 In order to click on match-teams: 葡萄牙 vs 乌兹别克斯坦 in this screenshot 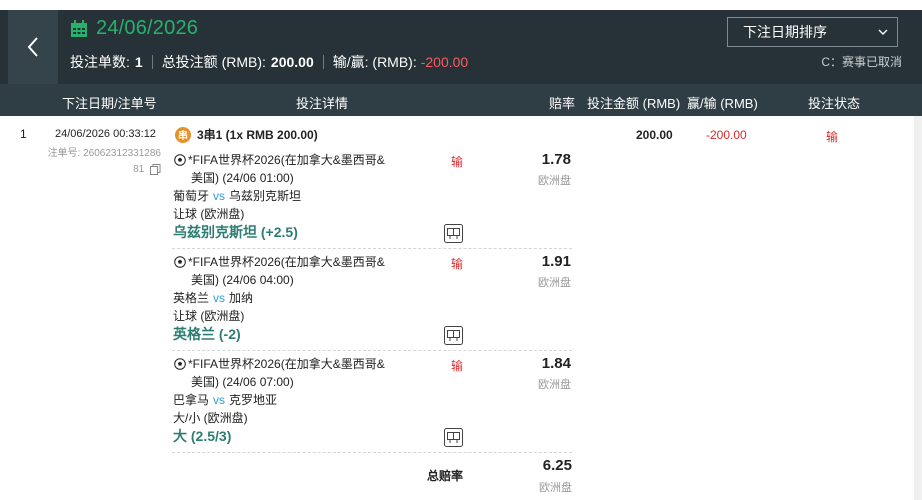, I will do `click(237, 195)`.